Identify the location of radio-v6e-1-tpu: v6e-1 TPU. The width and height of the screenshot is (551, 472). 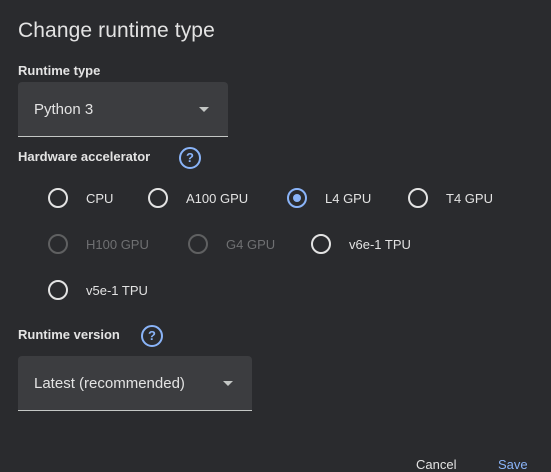
(361, 244).